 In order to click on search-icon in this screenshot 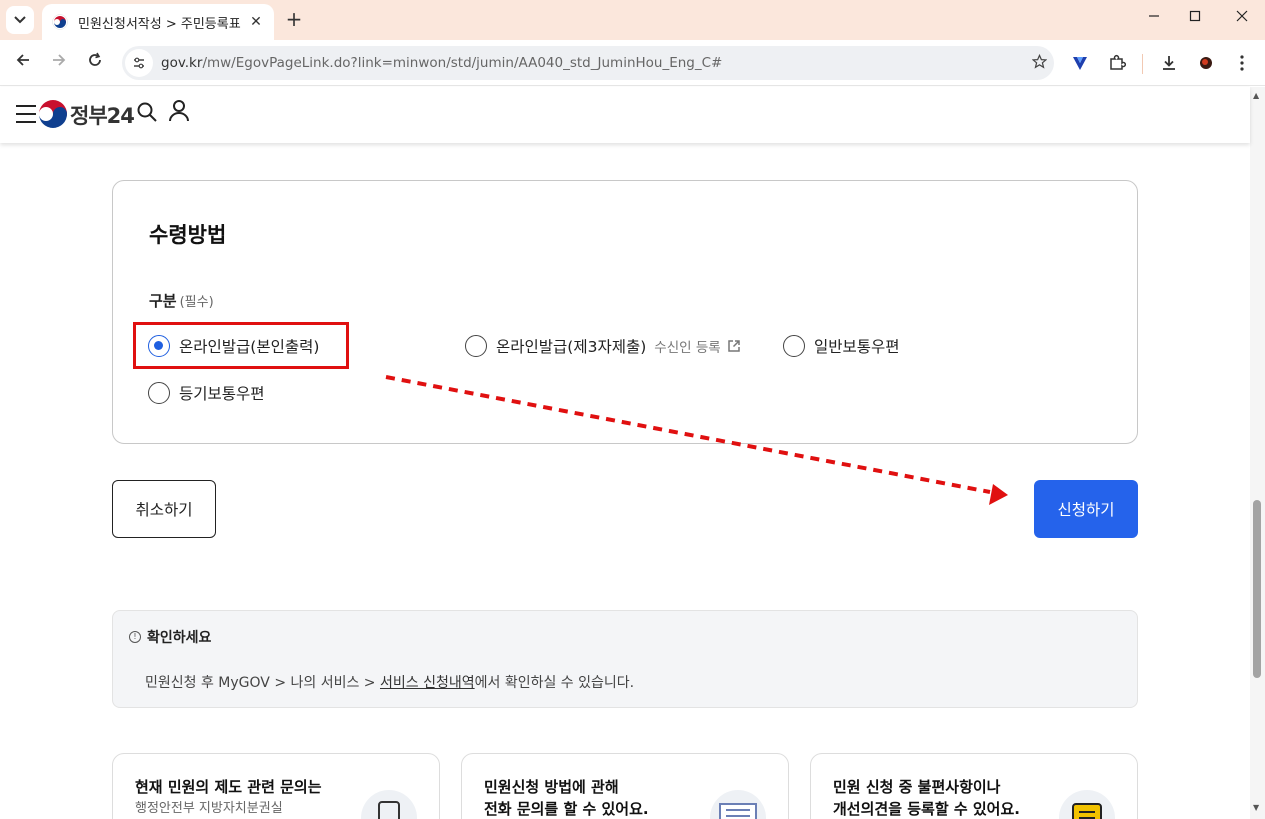, I will do `click(147, 112)`.